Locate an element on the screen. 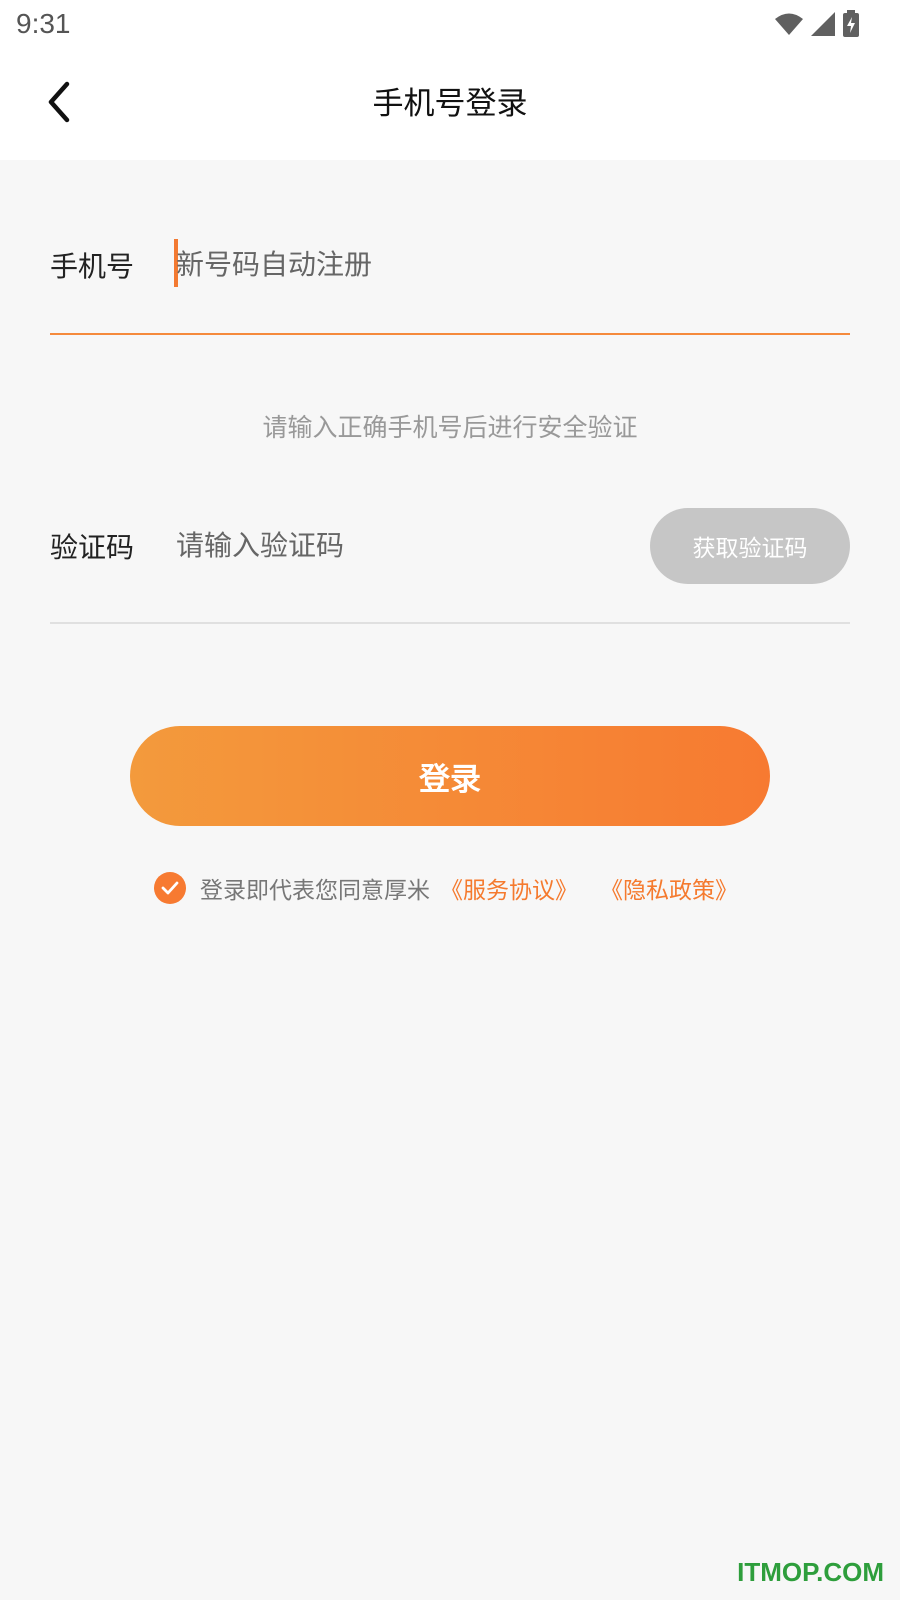 The image size is (900, 1600). status-icons is located at coordinates (817, 26).